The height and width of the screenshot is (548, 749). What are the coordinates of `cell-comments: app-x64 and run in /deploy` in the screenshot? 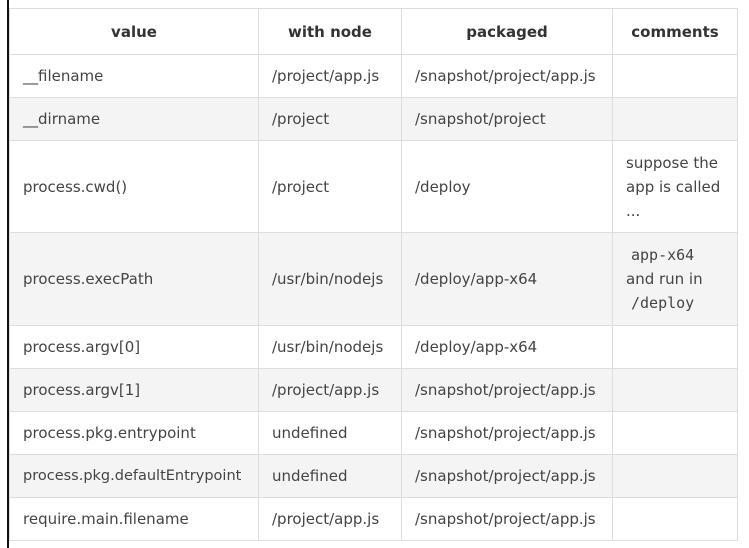 It's located at (675, 279).